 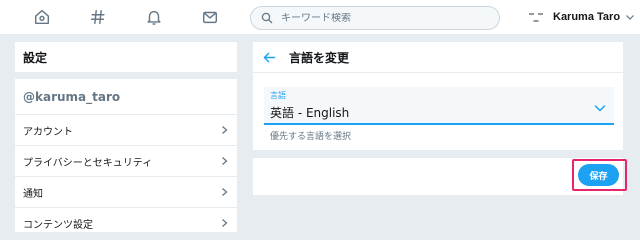 What do you see at coordinates (154, 17) in the screenshot?
I see `bell-icon` at bounding box center [154, 17].